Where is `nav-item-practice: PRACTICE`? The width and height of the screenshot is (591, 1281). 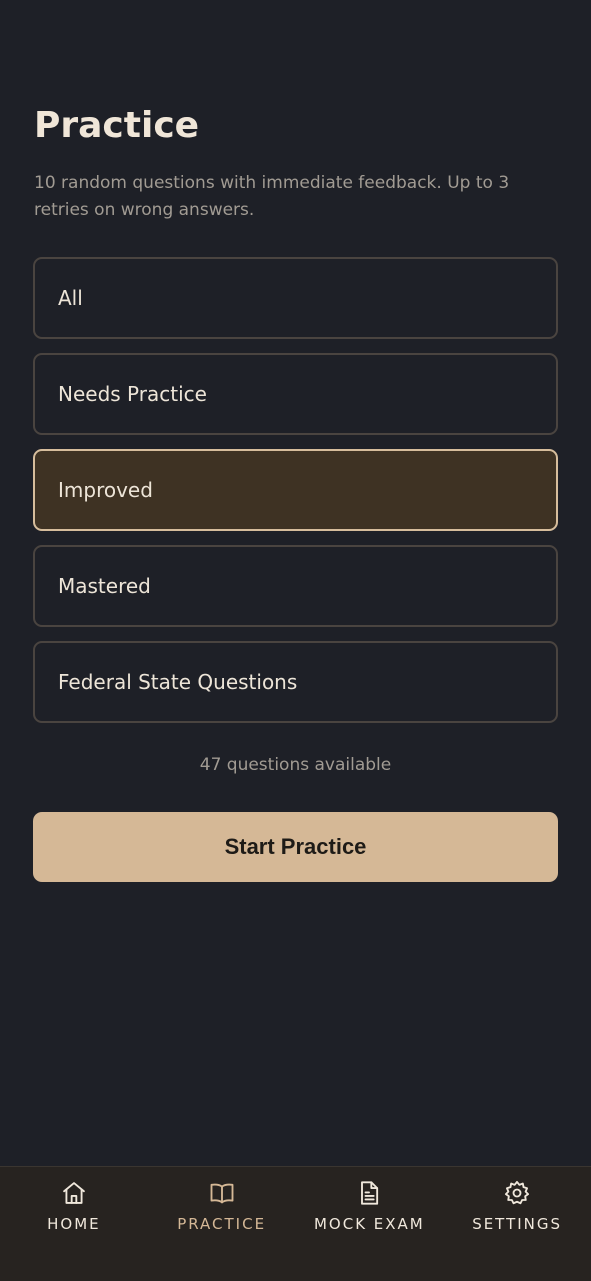 nav-item-practice: PRACTICE is located at coordinates (222, 1224).